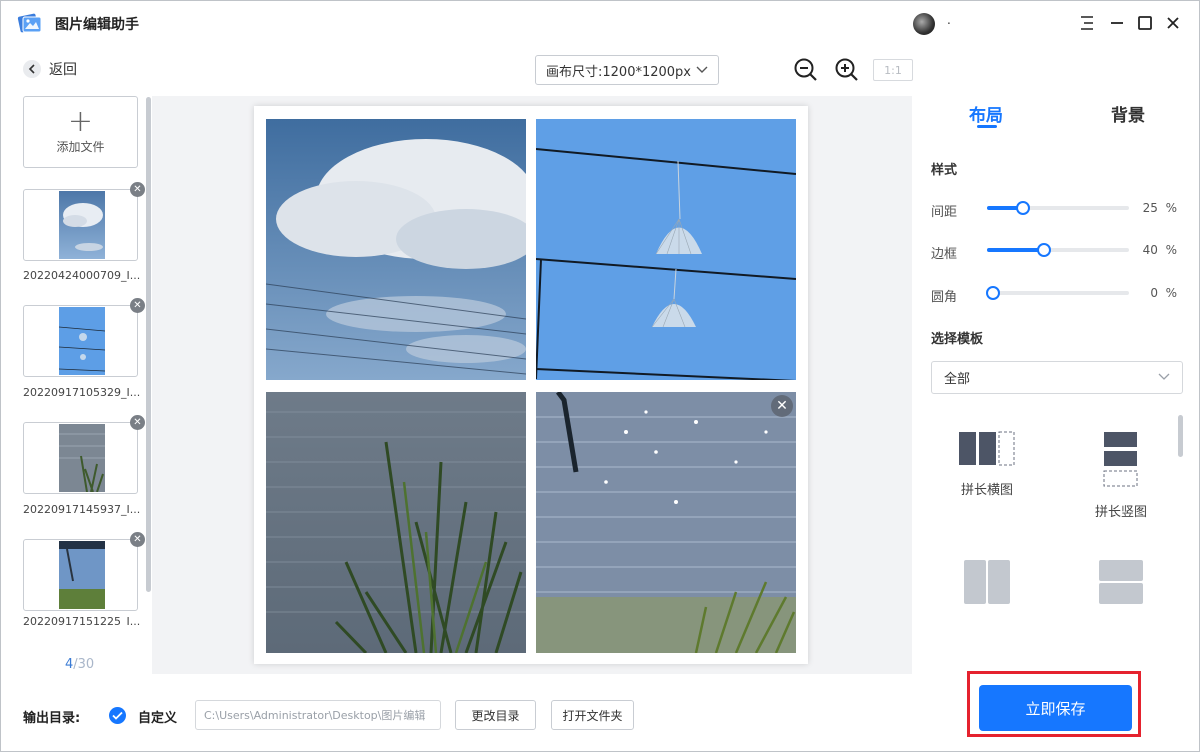 This screenshot has width=1200, height=752. I want to click on template-section-title: 选择模板, so click(957, 339).